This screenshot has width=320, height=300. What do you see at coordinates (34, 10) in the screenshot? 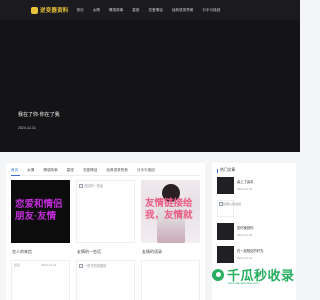
I see `logo-icon` at bounding box center [34, 10].